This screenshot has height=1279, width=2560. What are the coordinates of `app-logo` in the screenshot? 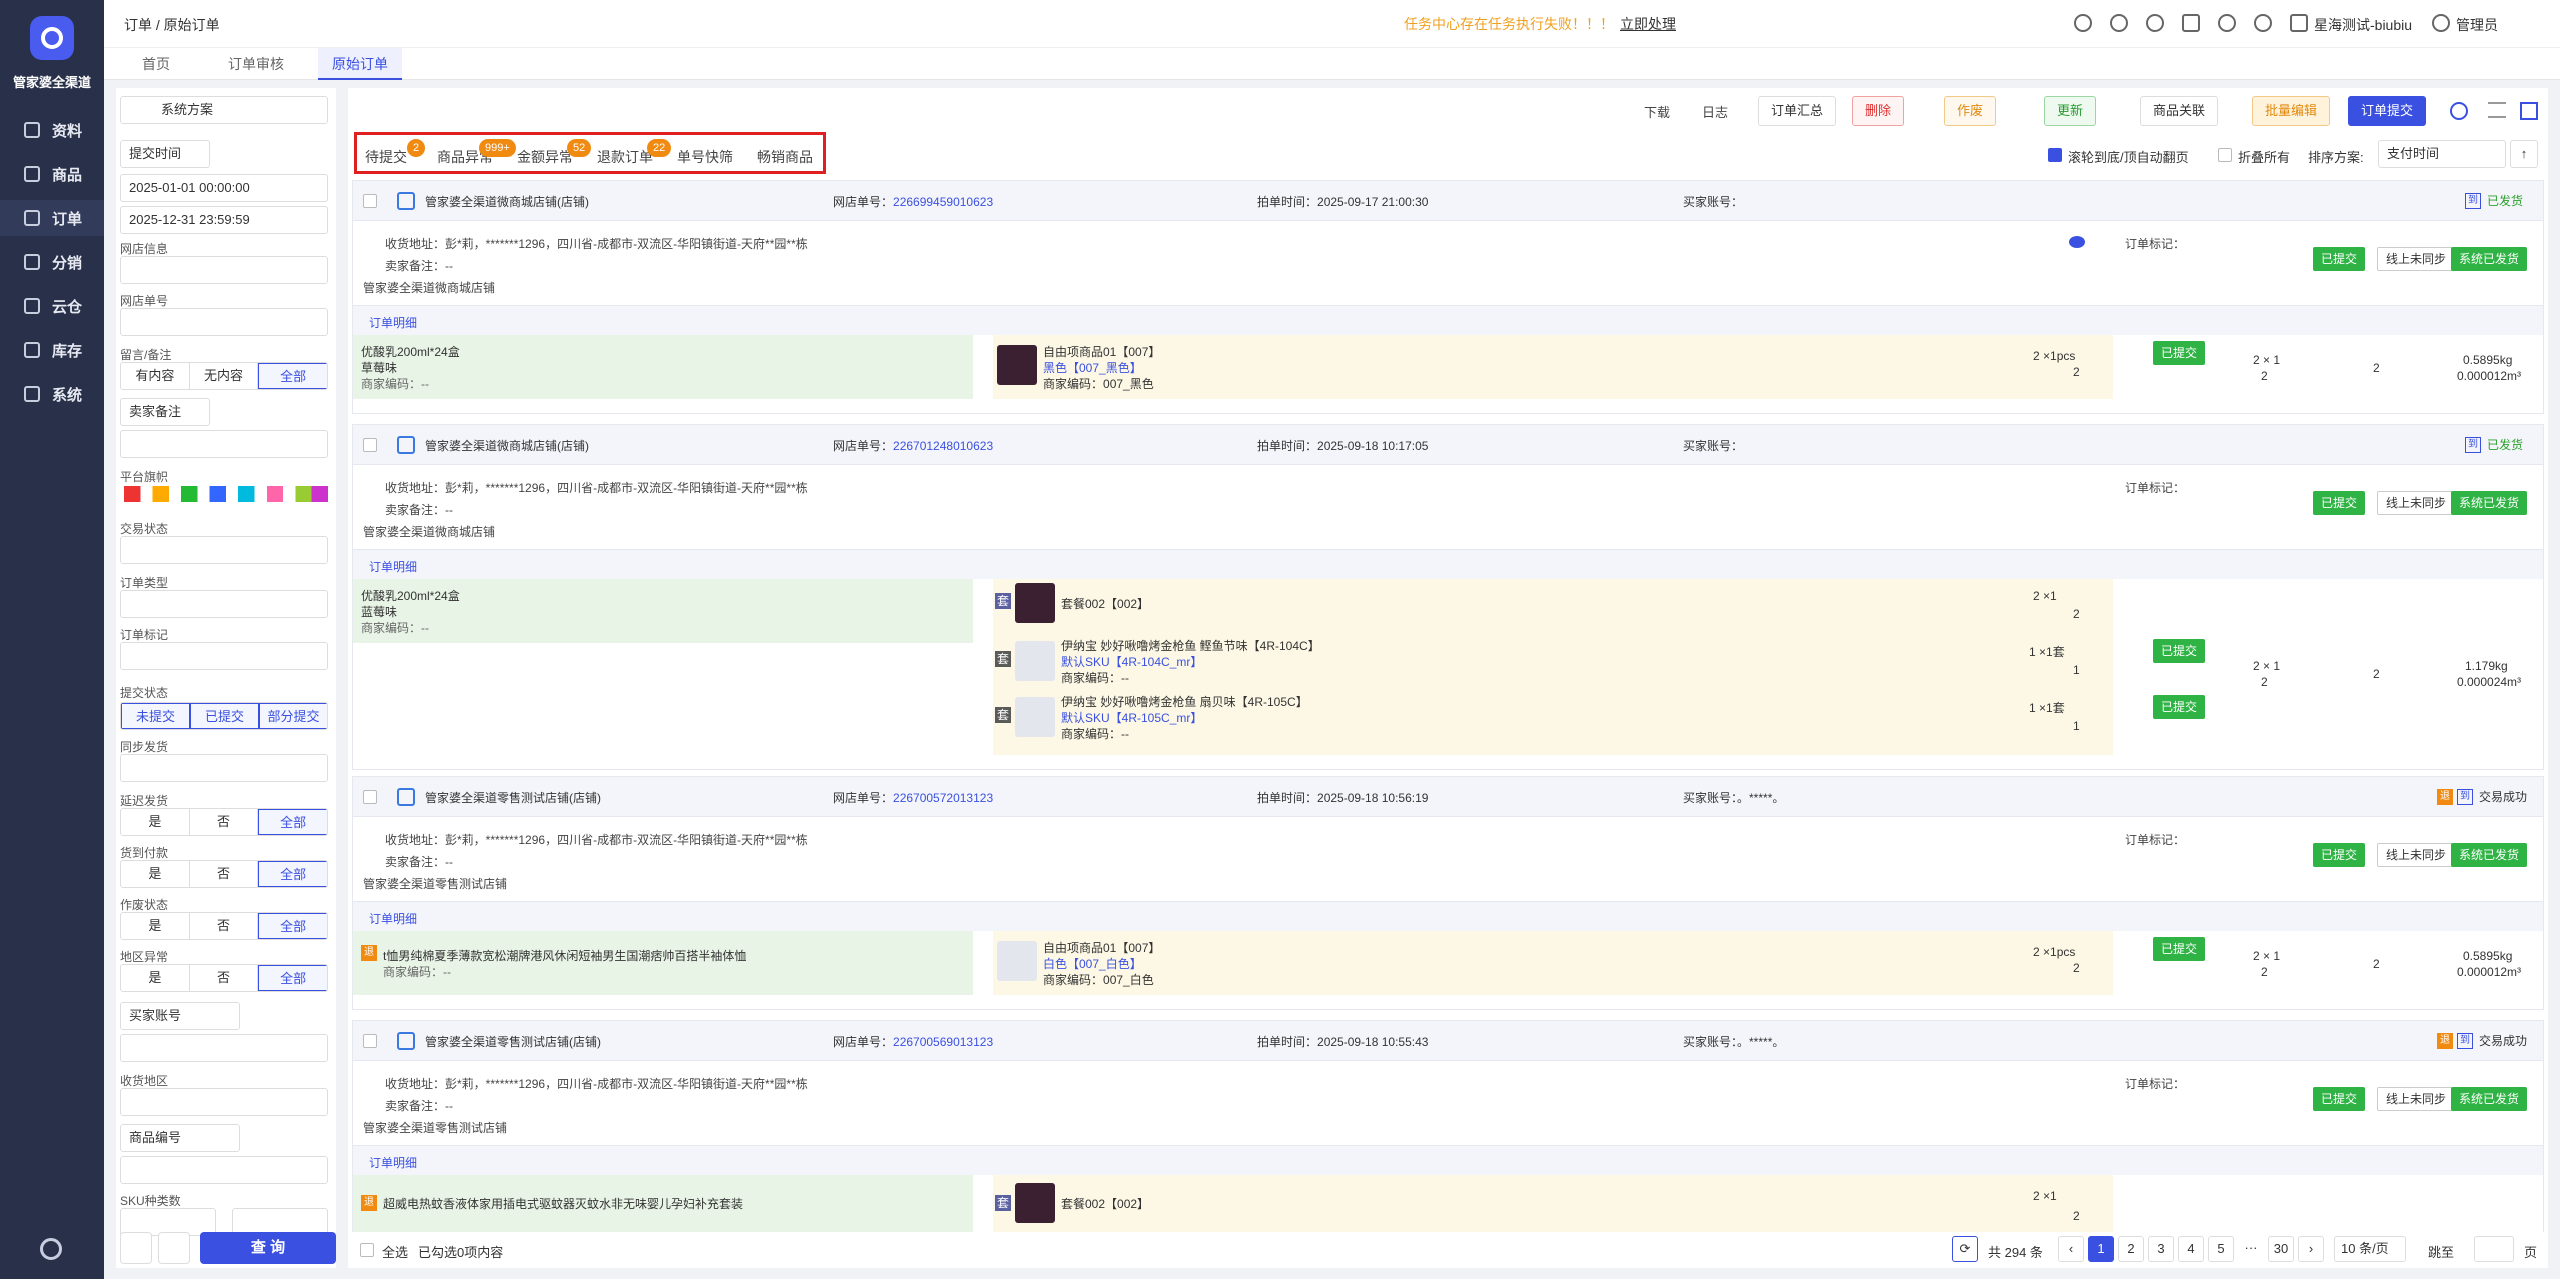 It's located at (52, 38).